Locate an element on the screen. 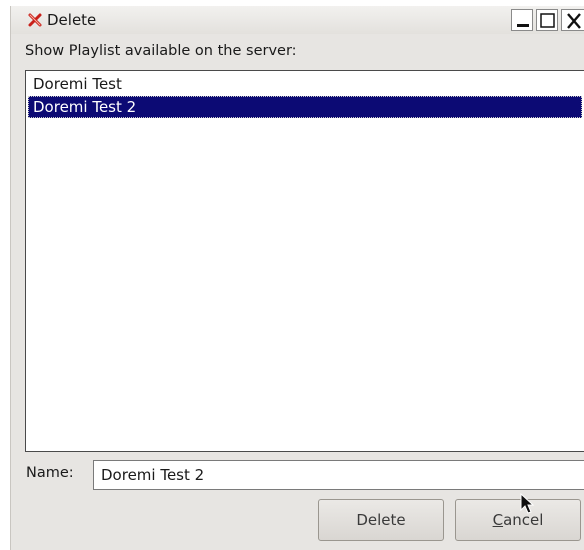  close-button is located at coordinates (572, 20).